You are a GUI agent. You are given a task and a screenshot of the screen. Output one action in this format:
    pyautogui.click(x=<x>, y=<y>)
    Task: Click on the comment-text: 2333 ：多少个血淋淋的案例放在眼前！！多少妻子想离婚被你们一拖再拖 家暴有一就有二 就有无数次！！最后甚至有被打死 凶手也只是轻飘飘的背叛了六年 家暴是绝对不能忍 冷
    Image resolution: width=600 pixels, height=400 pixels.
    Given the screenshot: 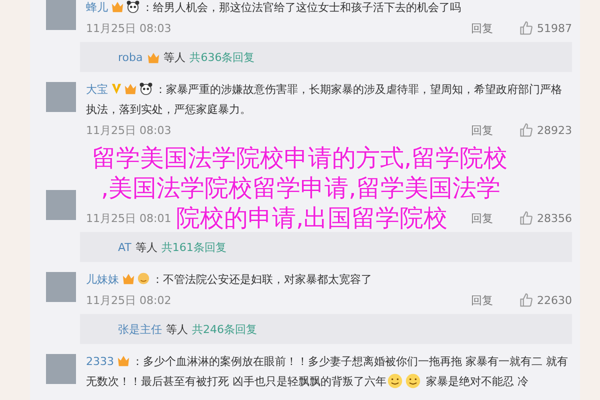 What is the action you would take?
    pyautogui.click(x=327, y=372)
    